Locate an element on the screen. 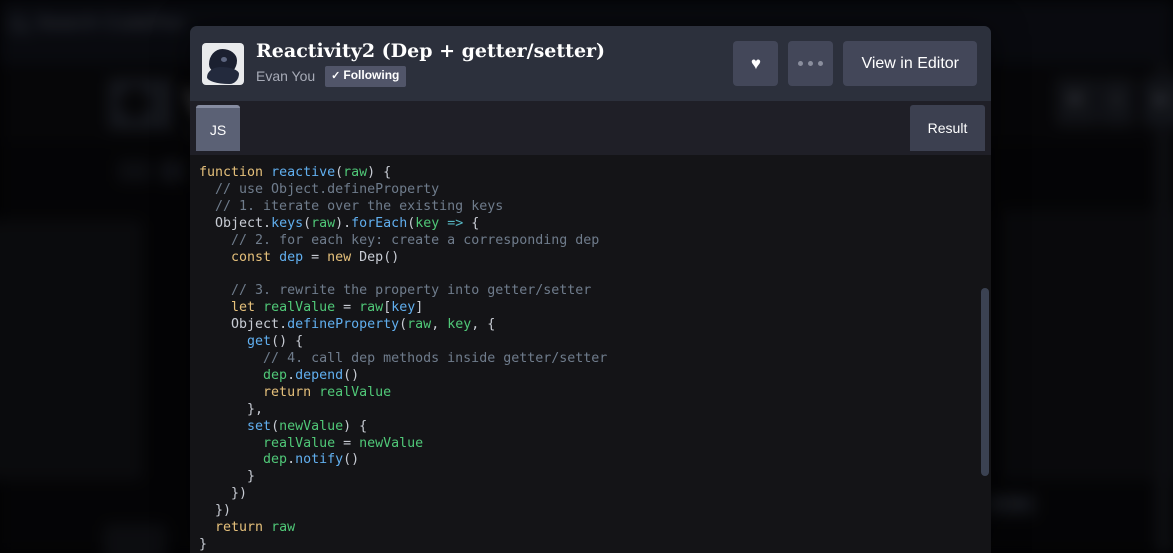 This screenshot has height=553, width=1173. author-name: Evan You is located at coordinates (285, 76).